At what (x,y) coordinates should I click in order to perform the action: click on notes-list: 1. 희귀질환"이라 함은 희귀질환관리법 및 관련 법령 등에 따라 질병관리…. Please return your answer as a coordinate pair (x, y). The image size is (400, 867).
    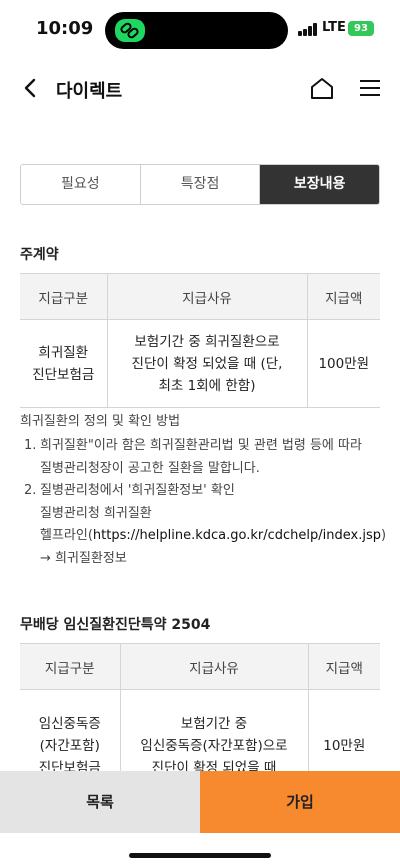
    Looking at the image, I should click on (212, 502).